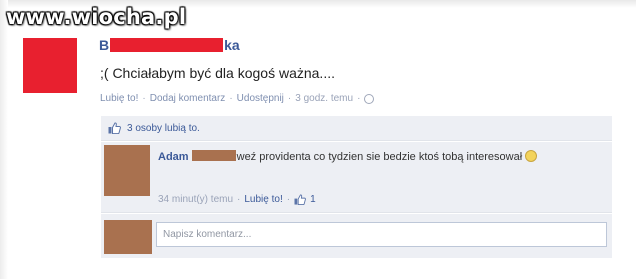 Image resolution: width=636 pixels, height=279 pixels. What do you see at coordinates (127, 170) in the screenshot?
I see `commenter-avatar` at bounding box center [127, 170].